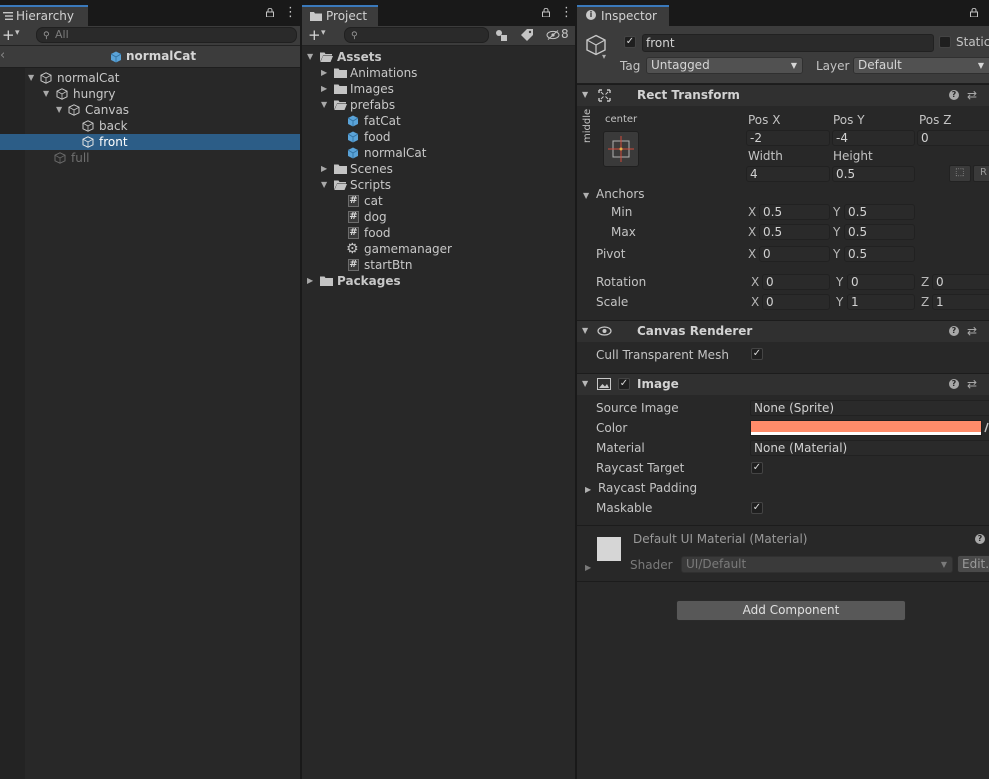  Describe the element at coordinates (788, 174) in the screenshot. I see `width-field: 4` at that location.